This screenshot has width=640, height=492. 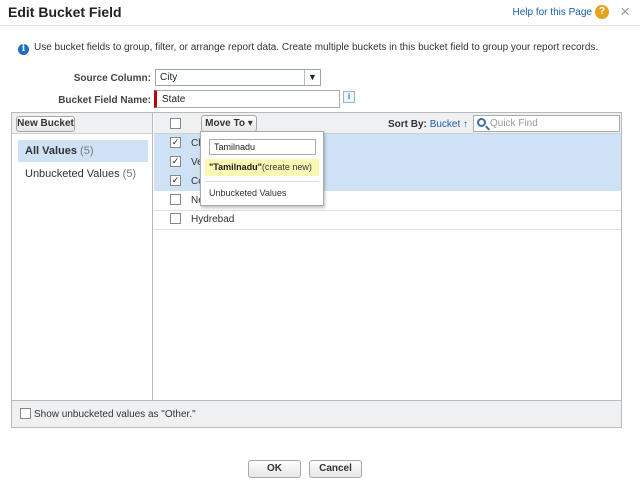 I want to click on panel-footer: Show unbucketed values as "Other.", so click(x=316, y=413).